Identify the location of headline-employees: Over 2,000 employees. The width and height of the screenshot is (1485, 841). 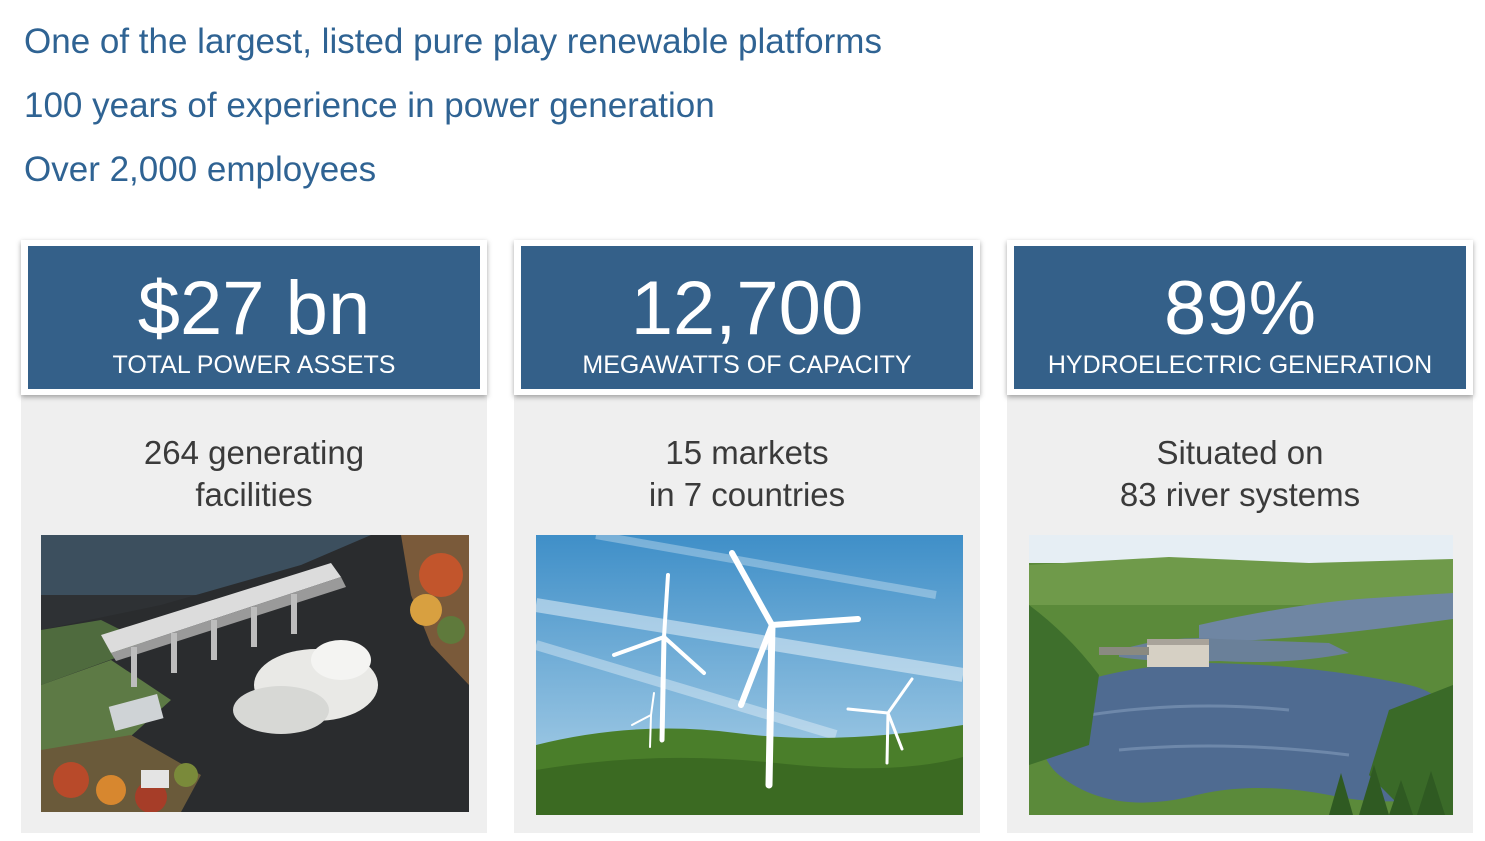
(200, 169).